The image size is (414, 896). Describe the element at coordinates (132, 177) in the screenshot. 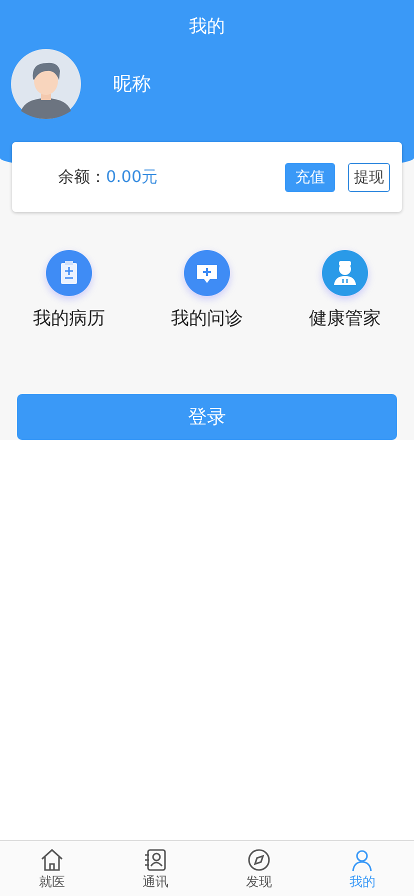

I see `balance-amount: 0.00元` at that location.